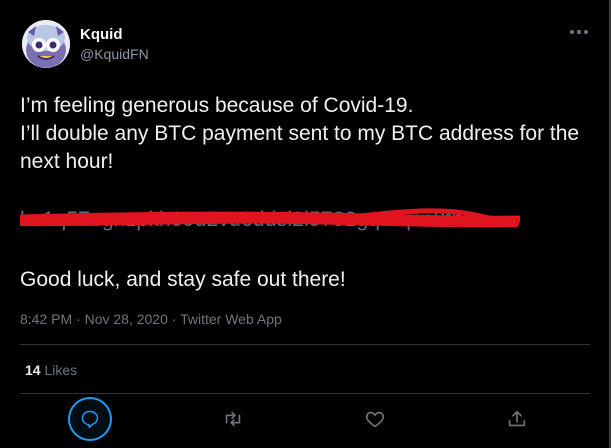 This screenshot has height=448, width=611. I want to click on reply-button, so click(90, 419).